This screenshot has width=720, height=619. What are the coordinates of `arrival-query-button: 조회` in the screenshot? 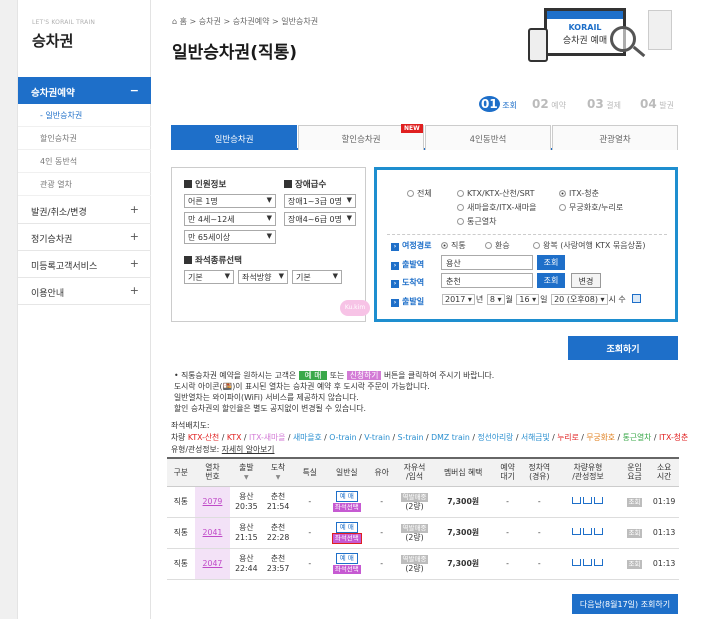 It's located at (551, 280).